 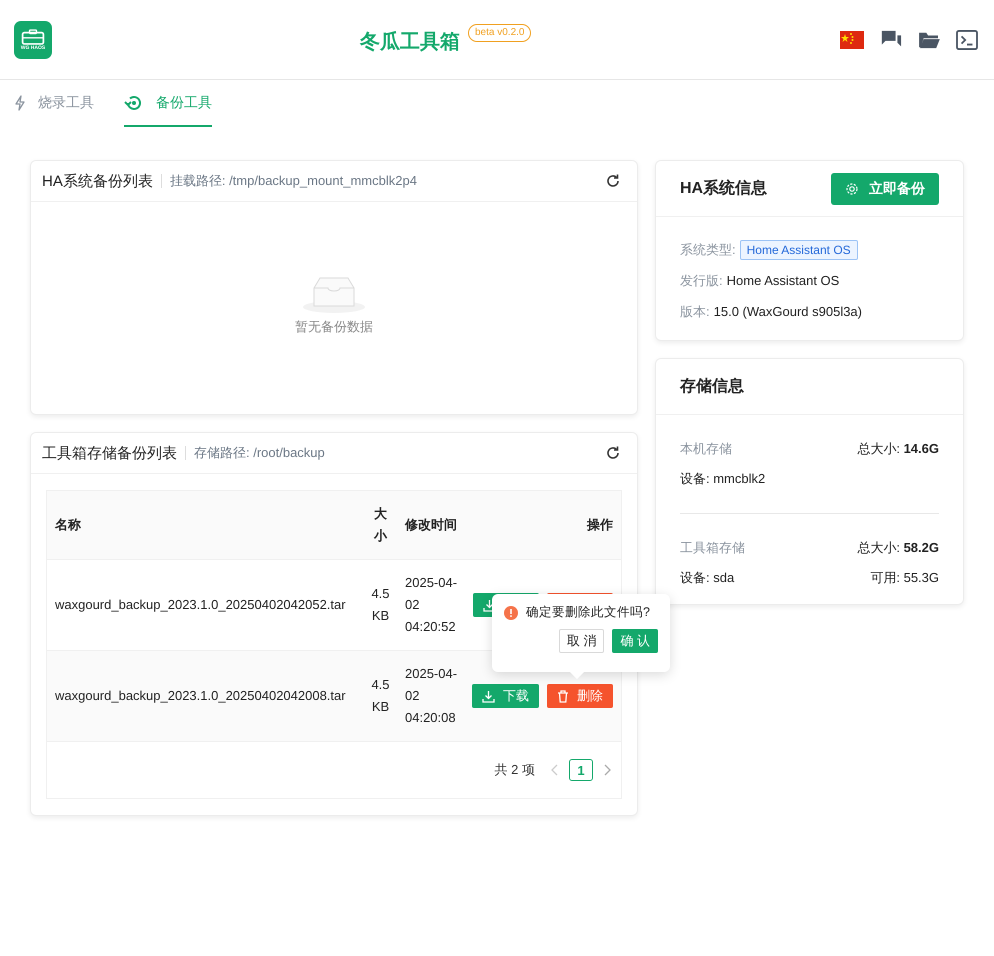 I want to click on table-cell: 4.5 KB, so click(x=380, y=696).